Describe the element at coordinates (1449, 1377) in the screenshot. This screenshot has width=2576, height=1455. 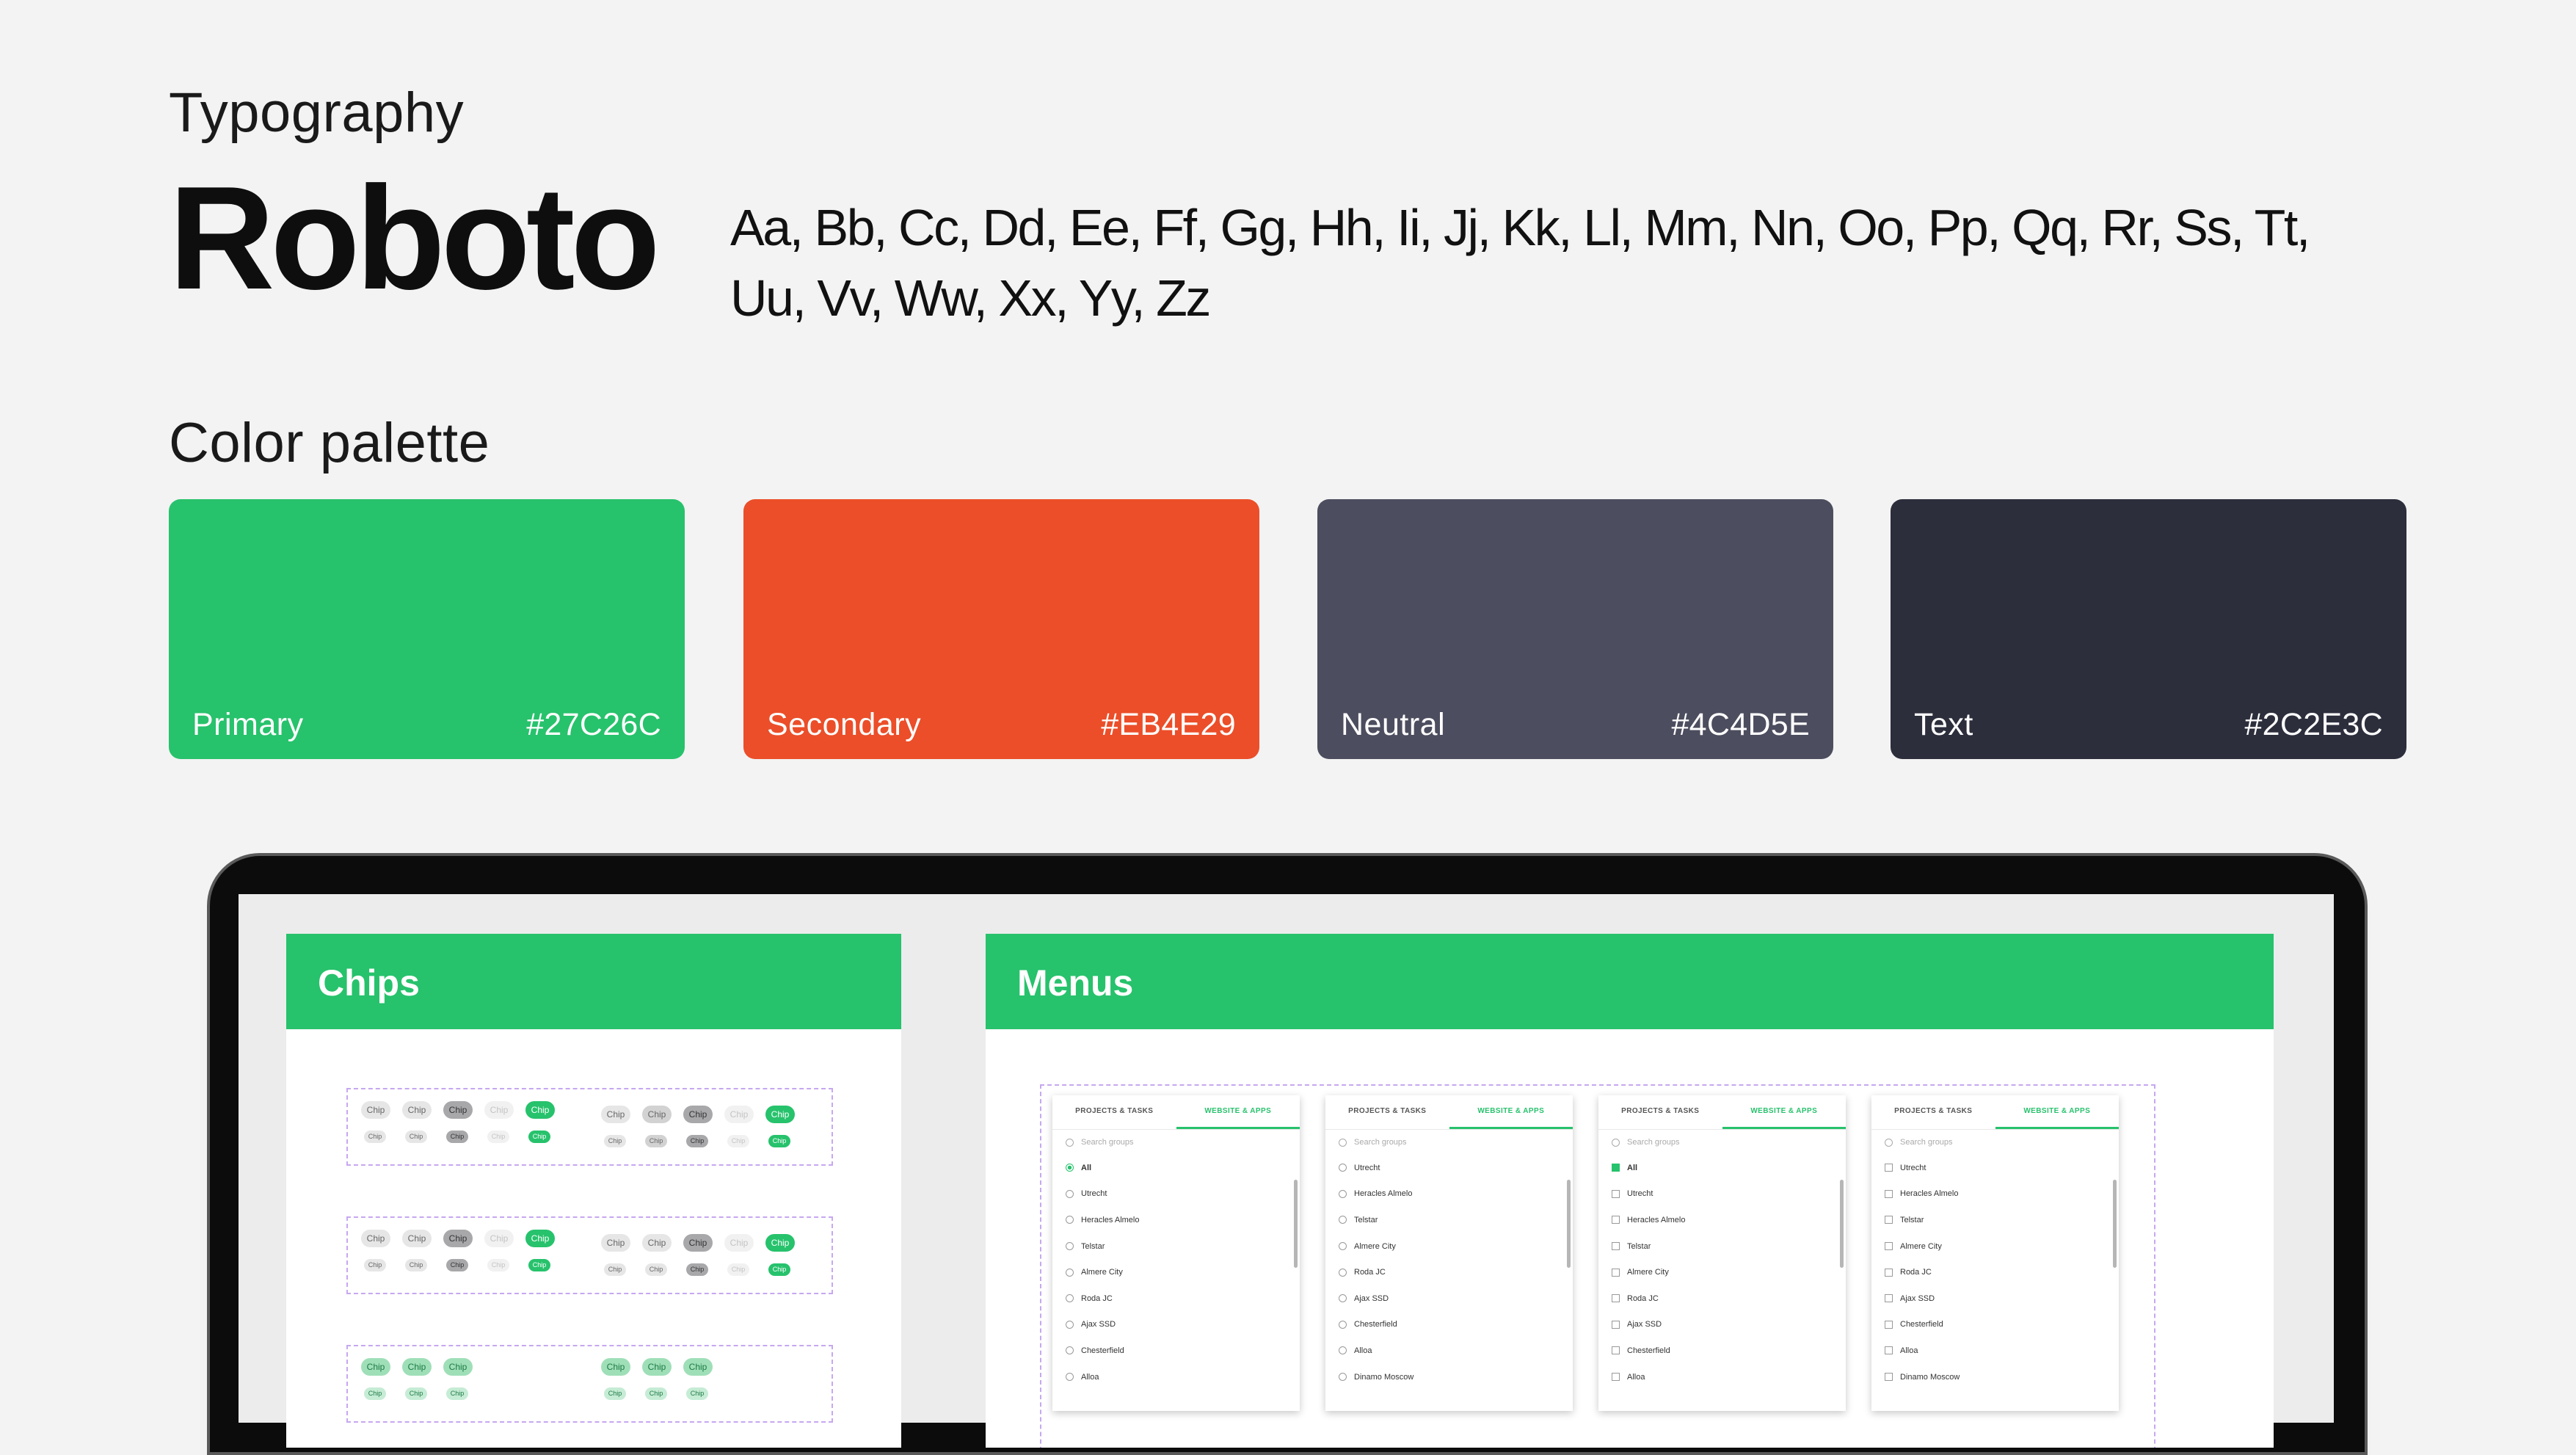
I see `menu-item: Dinamo Moscow` at that location.